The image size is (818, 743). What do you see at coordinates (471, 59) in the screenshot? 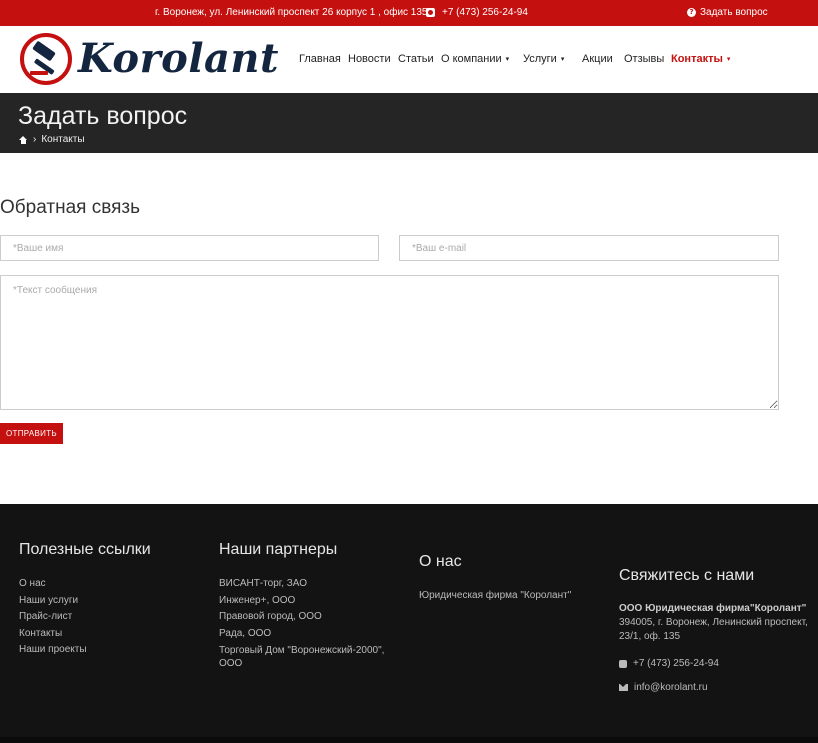
I see `nav-item-about-label: О компании` at bounding box center [471, 59].